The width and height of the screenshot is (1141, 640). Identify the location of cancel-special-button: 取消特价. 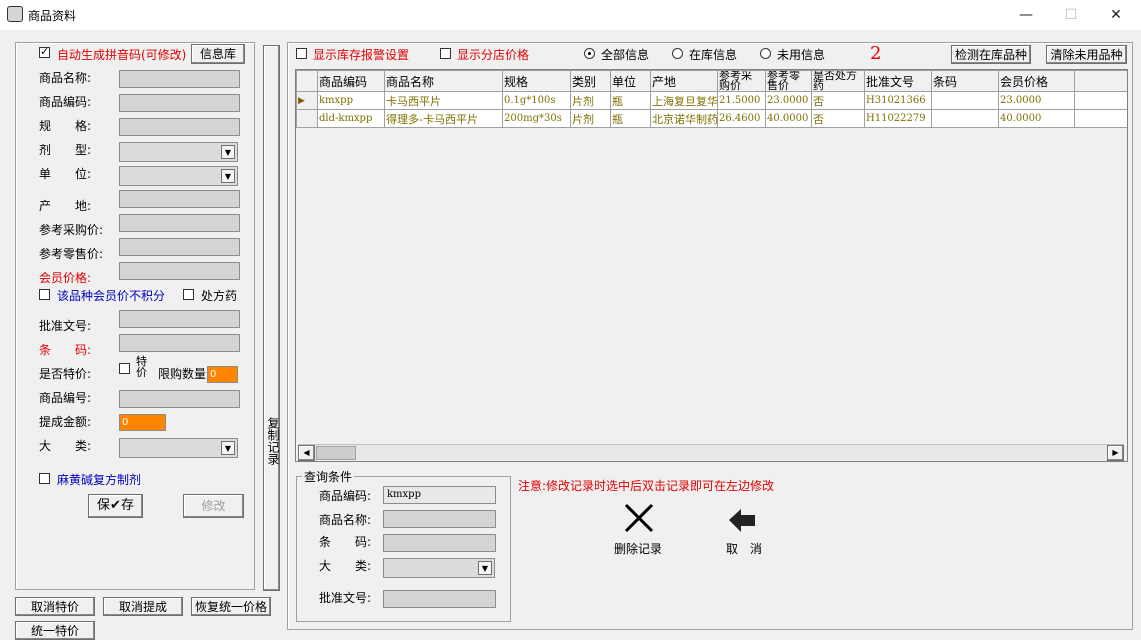
(55, 606).